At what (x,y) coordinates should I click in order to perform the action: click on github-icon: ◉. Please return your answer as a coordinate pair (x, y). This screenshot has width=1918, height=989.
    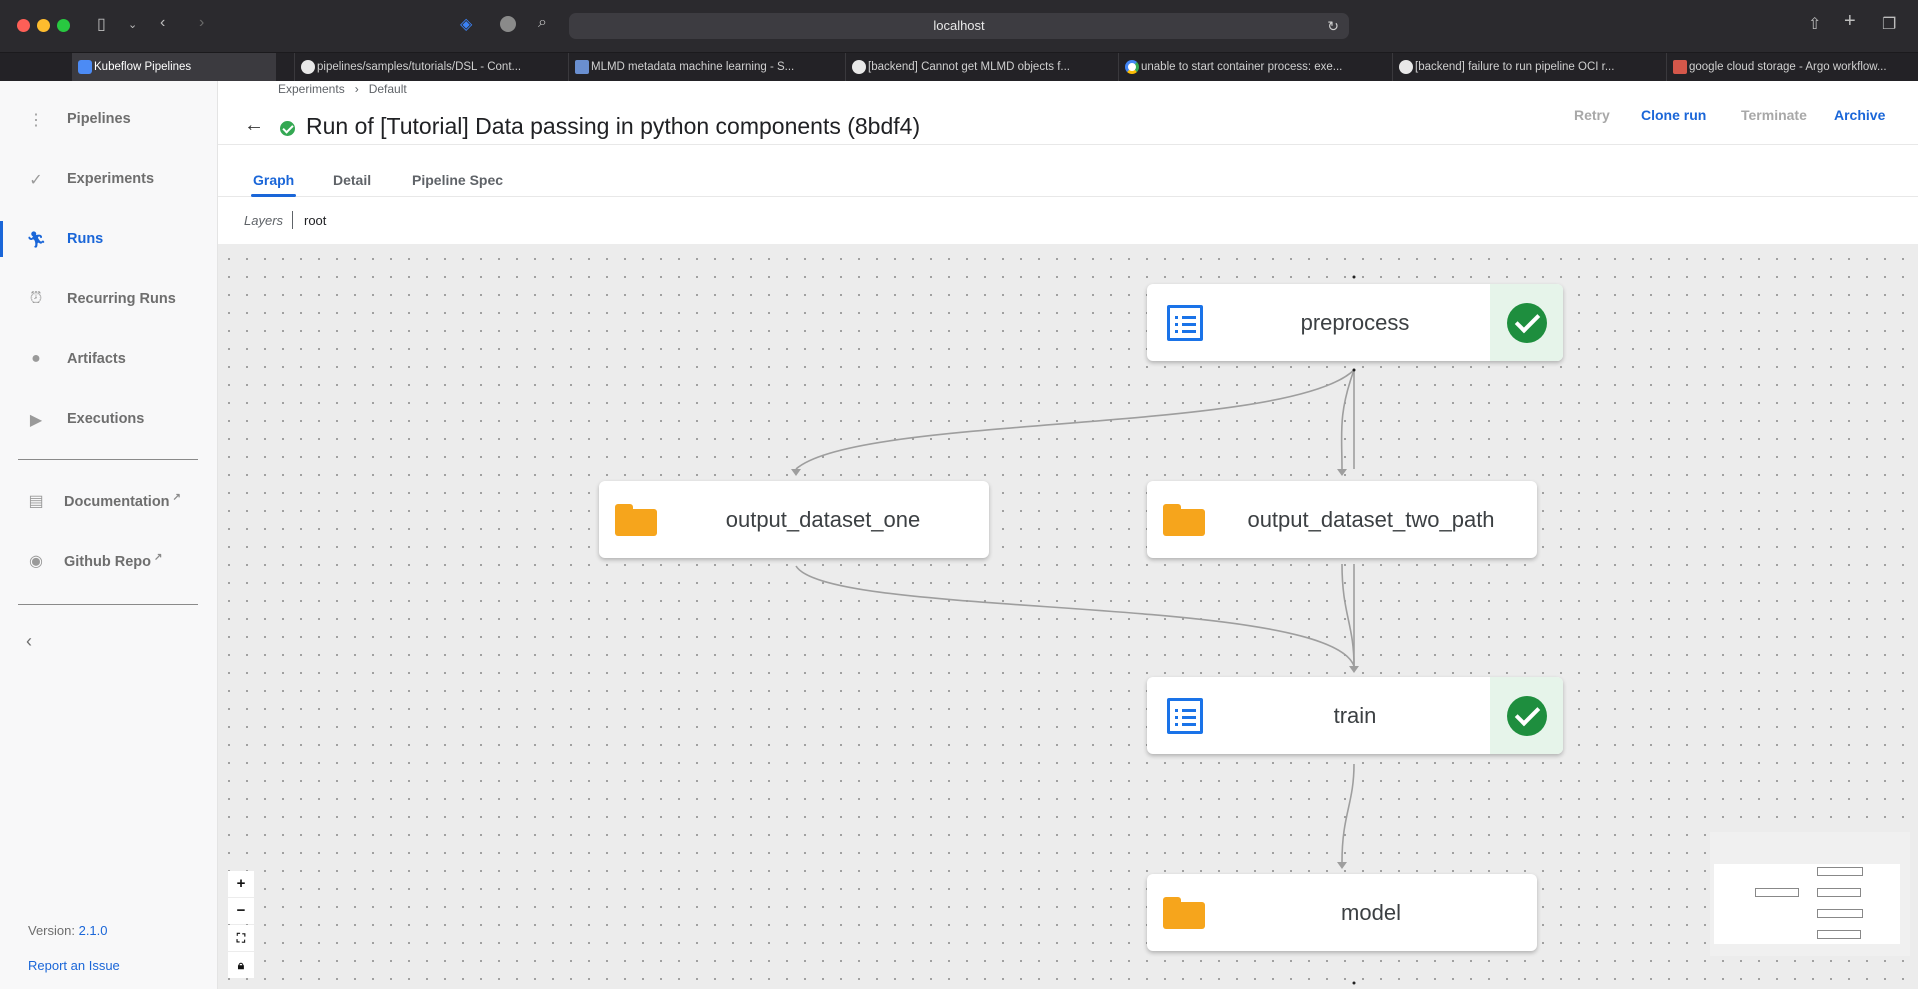
    Looking at the image, I should click on (36, 561).